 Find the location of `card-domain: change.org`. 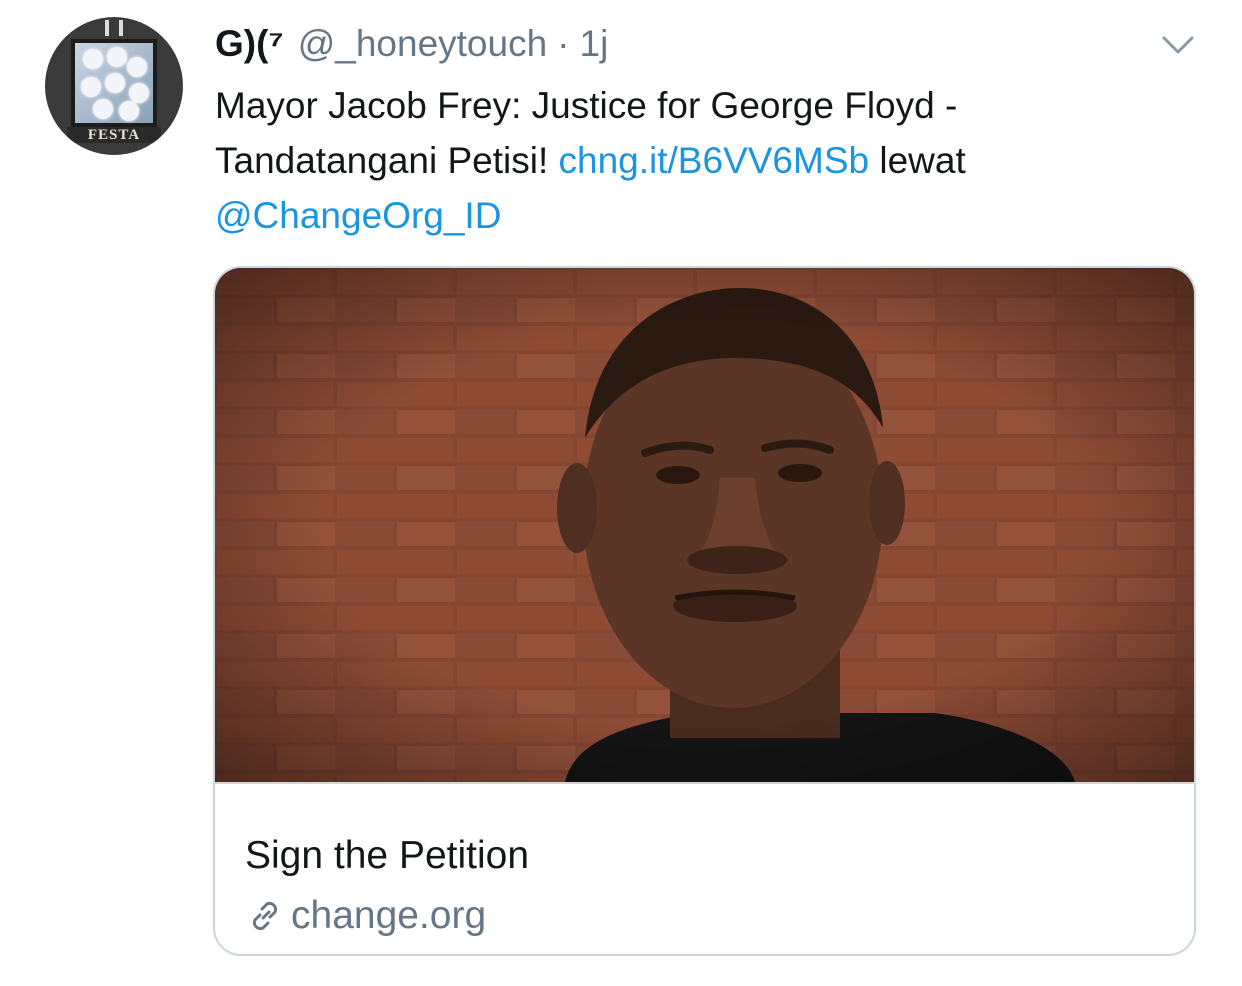

card-domain: change.org is located at coordinates (389, 915).